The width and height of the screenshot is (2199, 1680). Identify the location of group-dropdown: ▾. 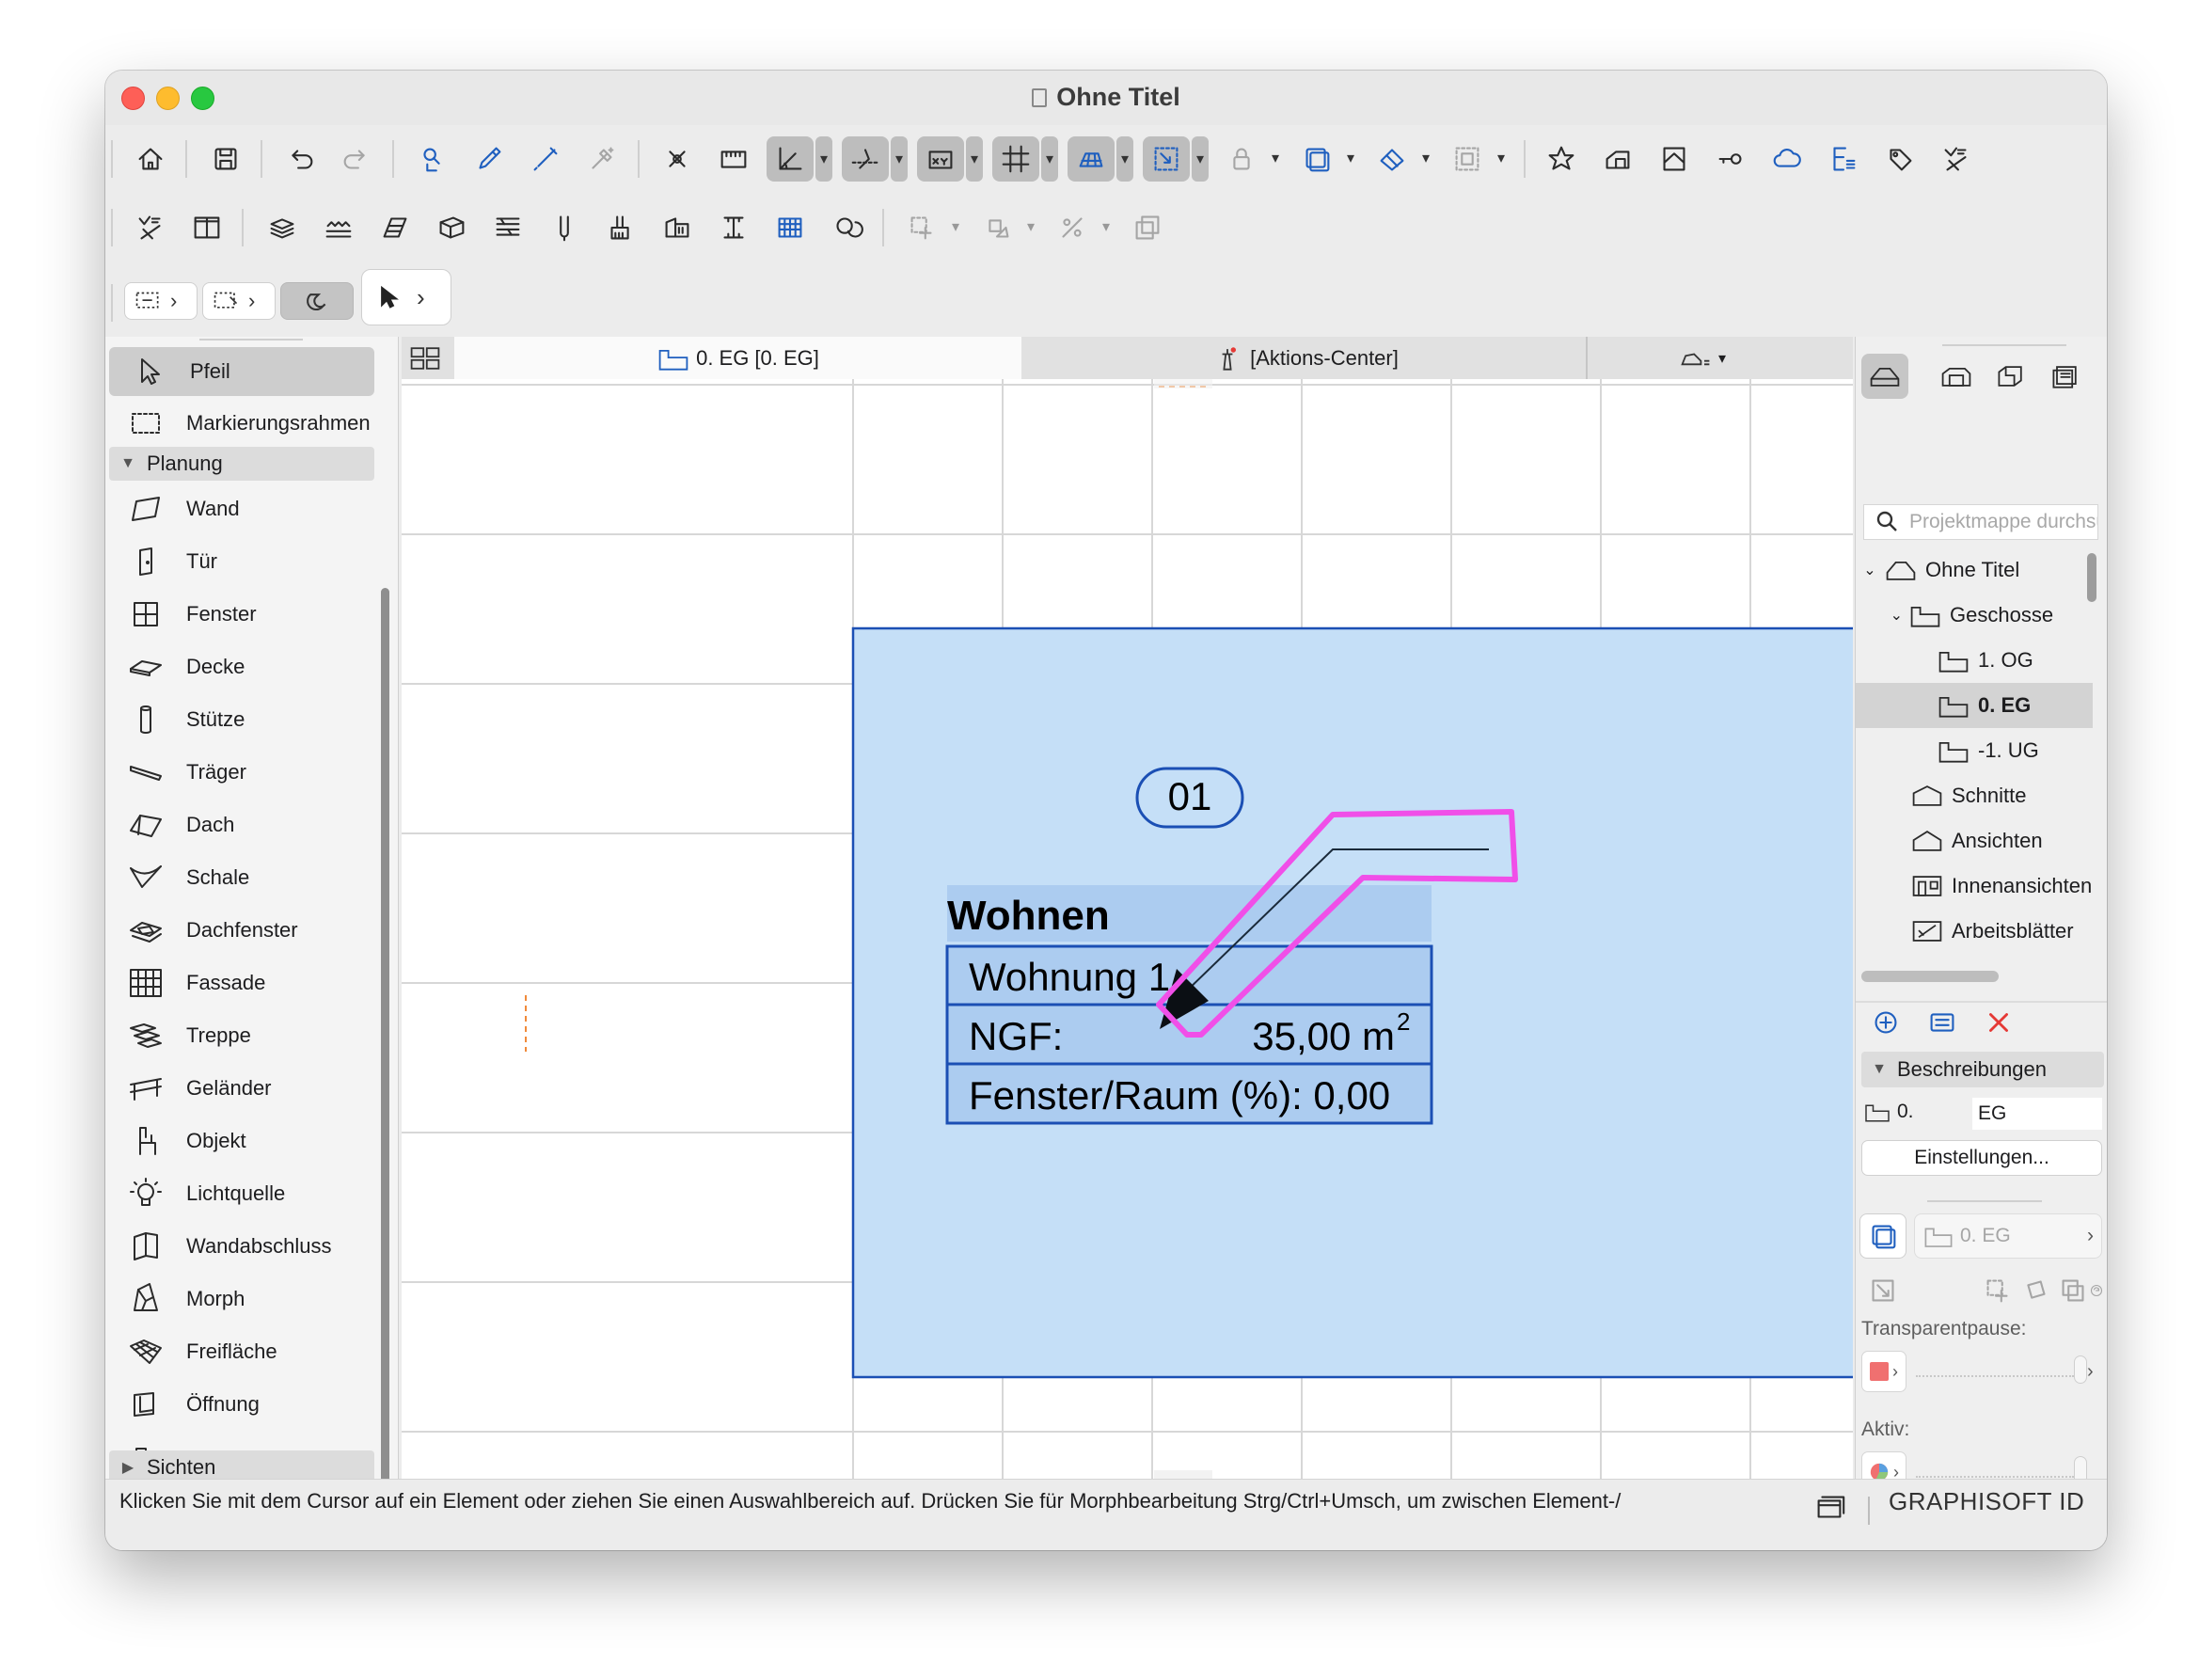
(1501, 158).